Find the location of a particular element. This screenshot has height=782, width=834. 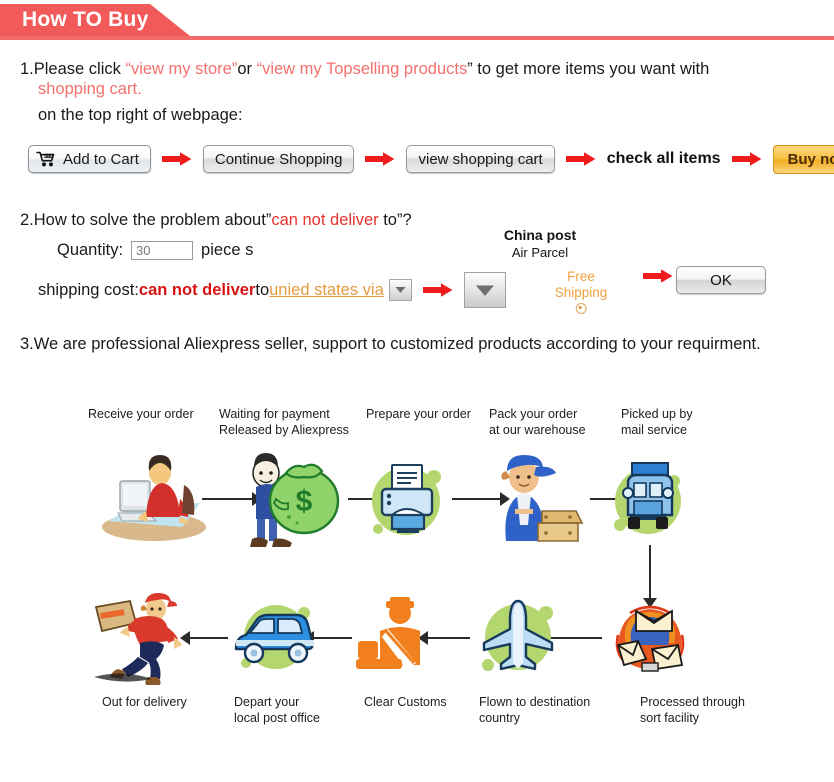

person-at-computer-icon is located at coordinates (156, 500).